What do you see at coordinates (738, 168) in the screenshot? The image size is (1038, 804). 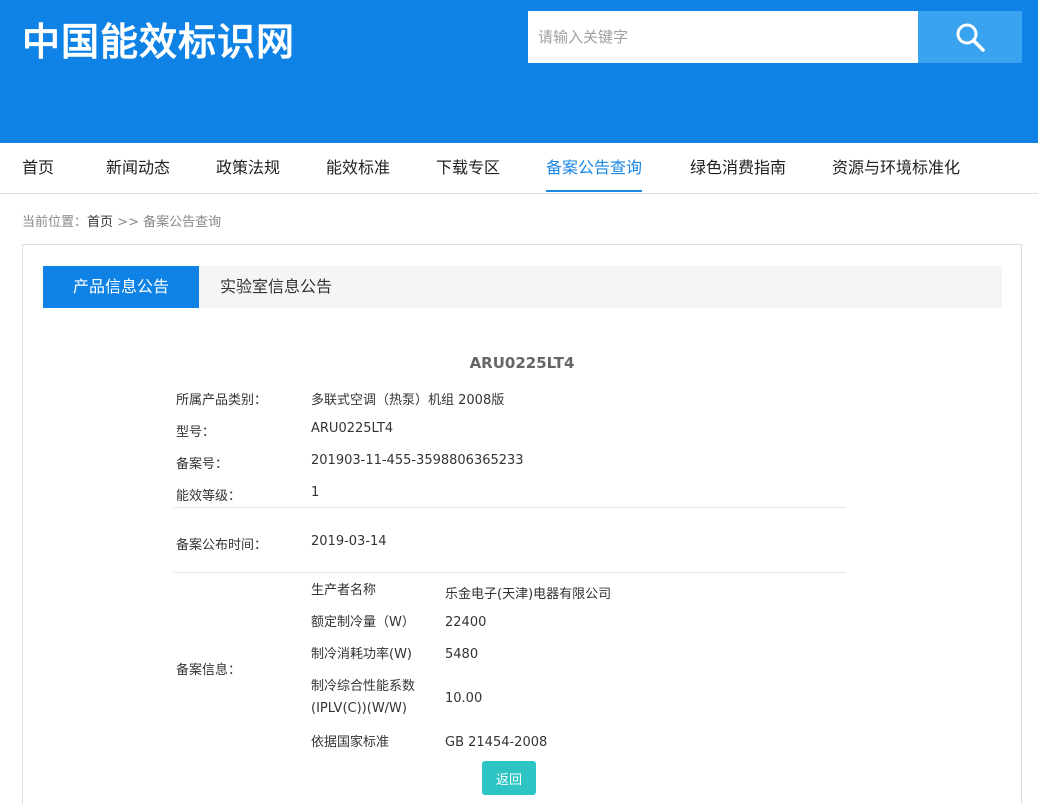 I see `nav-item-green-guide: 绿色消费指南` at bounding box center [738, 168].